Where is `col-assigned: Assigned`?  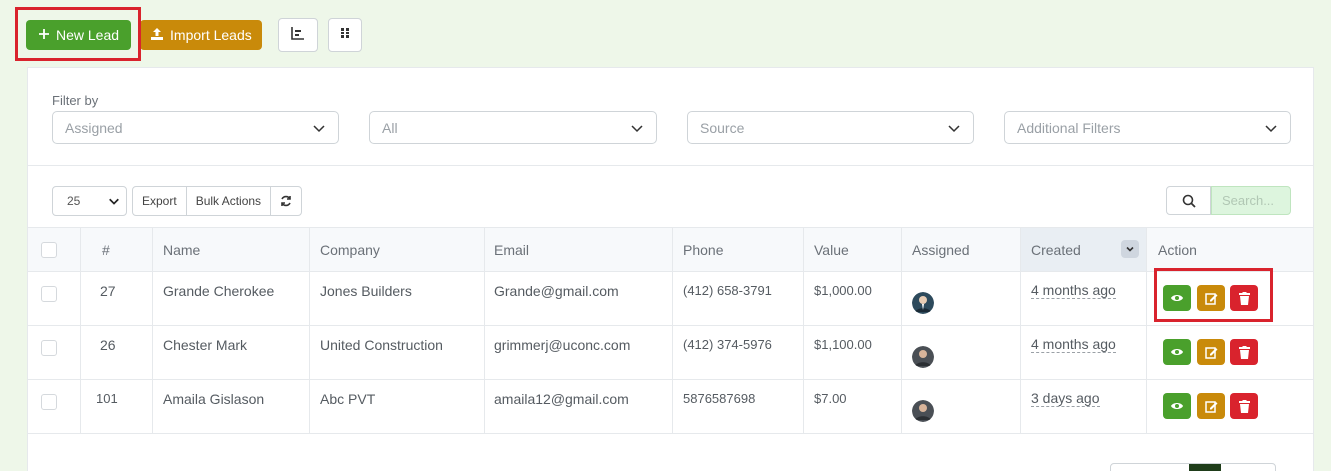
col-assigned: Assigned is located at coordinates (941, 249).